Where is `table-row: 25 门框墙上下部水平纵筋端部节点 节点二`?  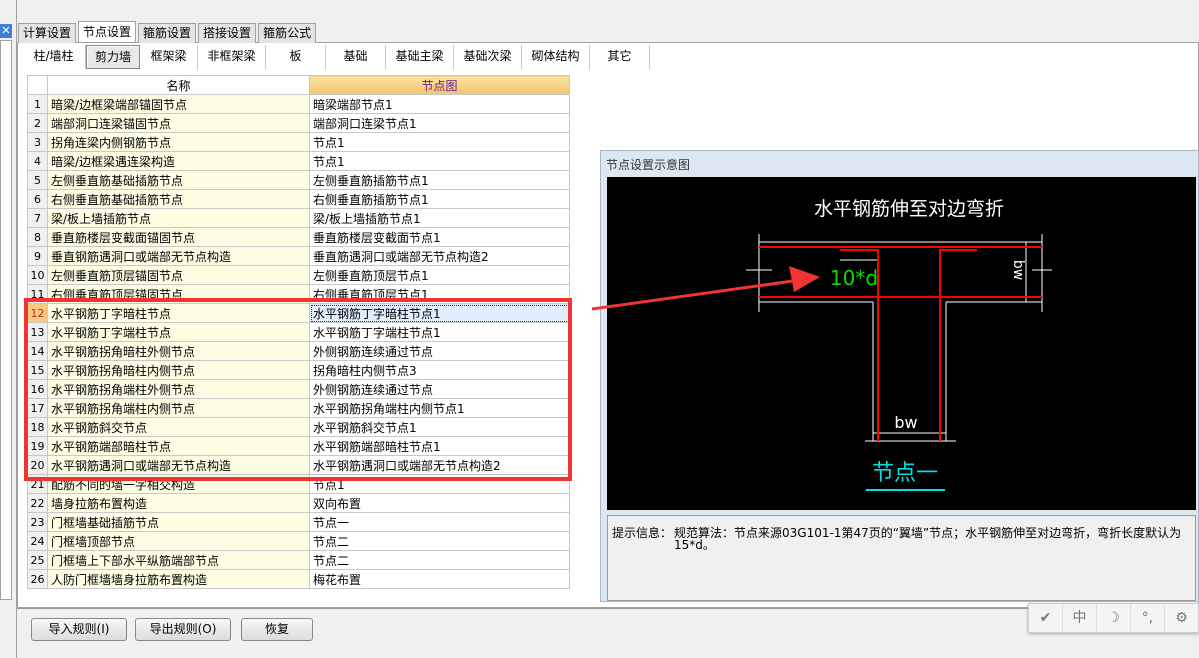 table-row: 25 门框墙上下部水平纵筋端部节点 节点二 is located at coordinates (298, 560).